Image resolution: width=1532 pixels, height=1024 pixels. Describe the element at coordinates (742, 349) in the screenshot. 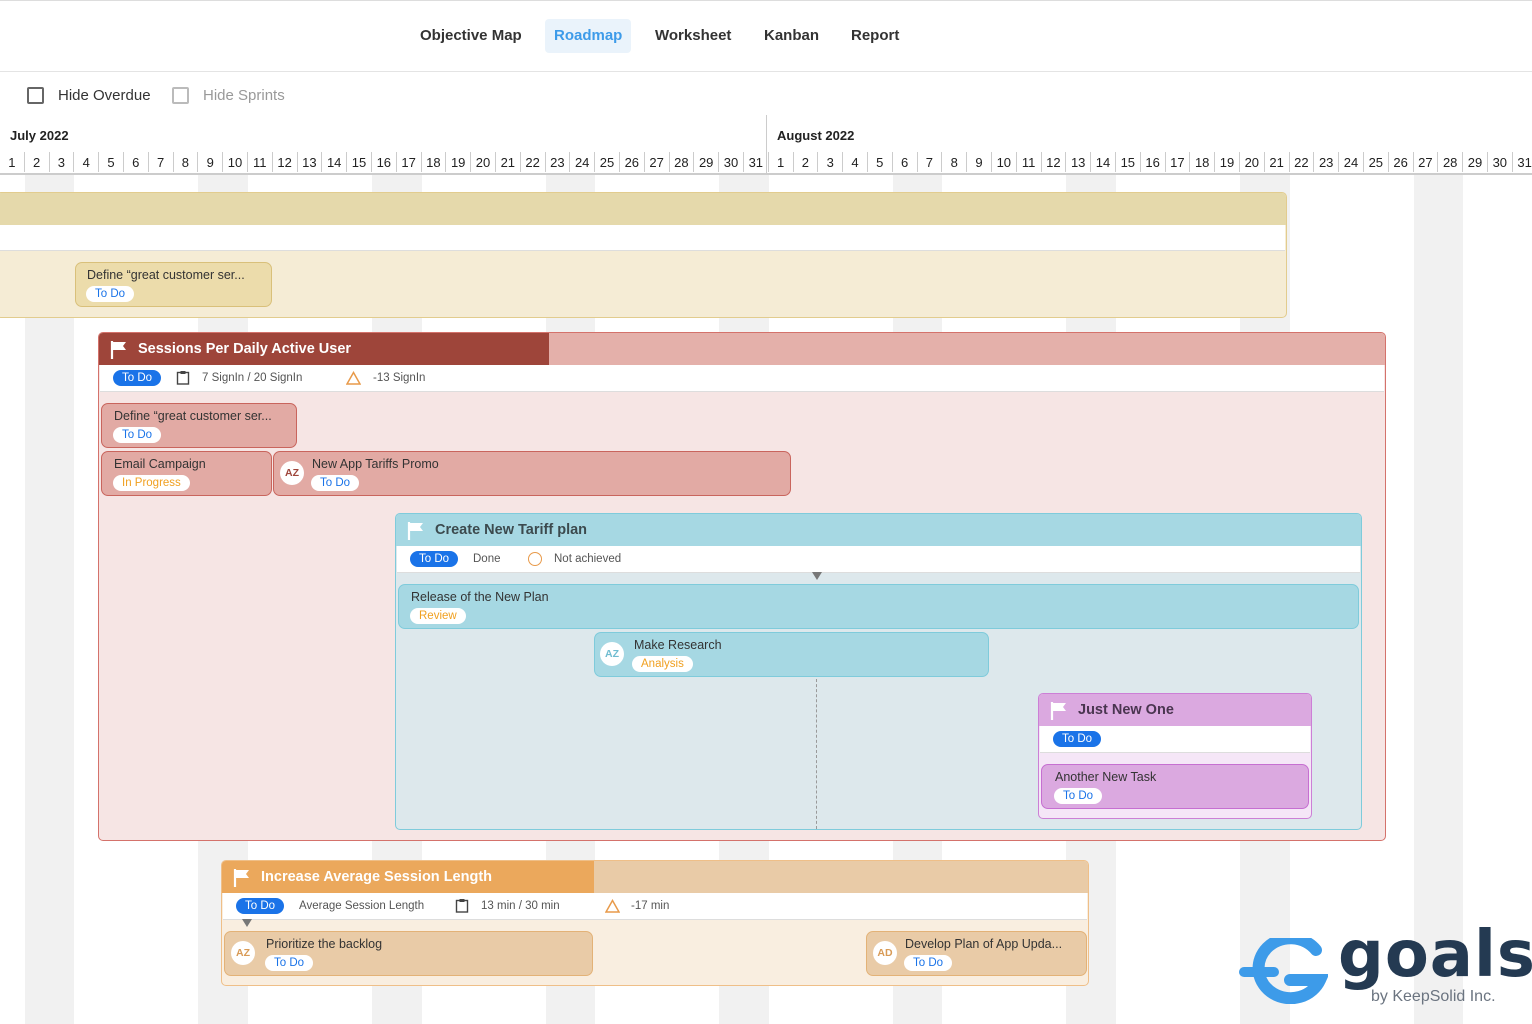

I see `objective-sessions-header: Sessions Per Daily Active User` at that location.